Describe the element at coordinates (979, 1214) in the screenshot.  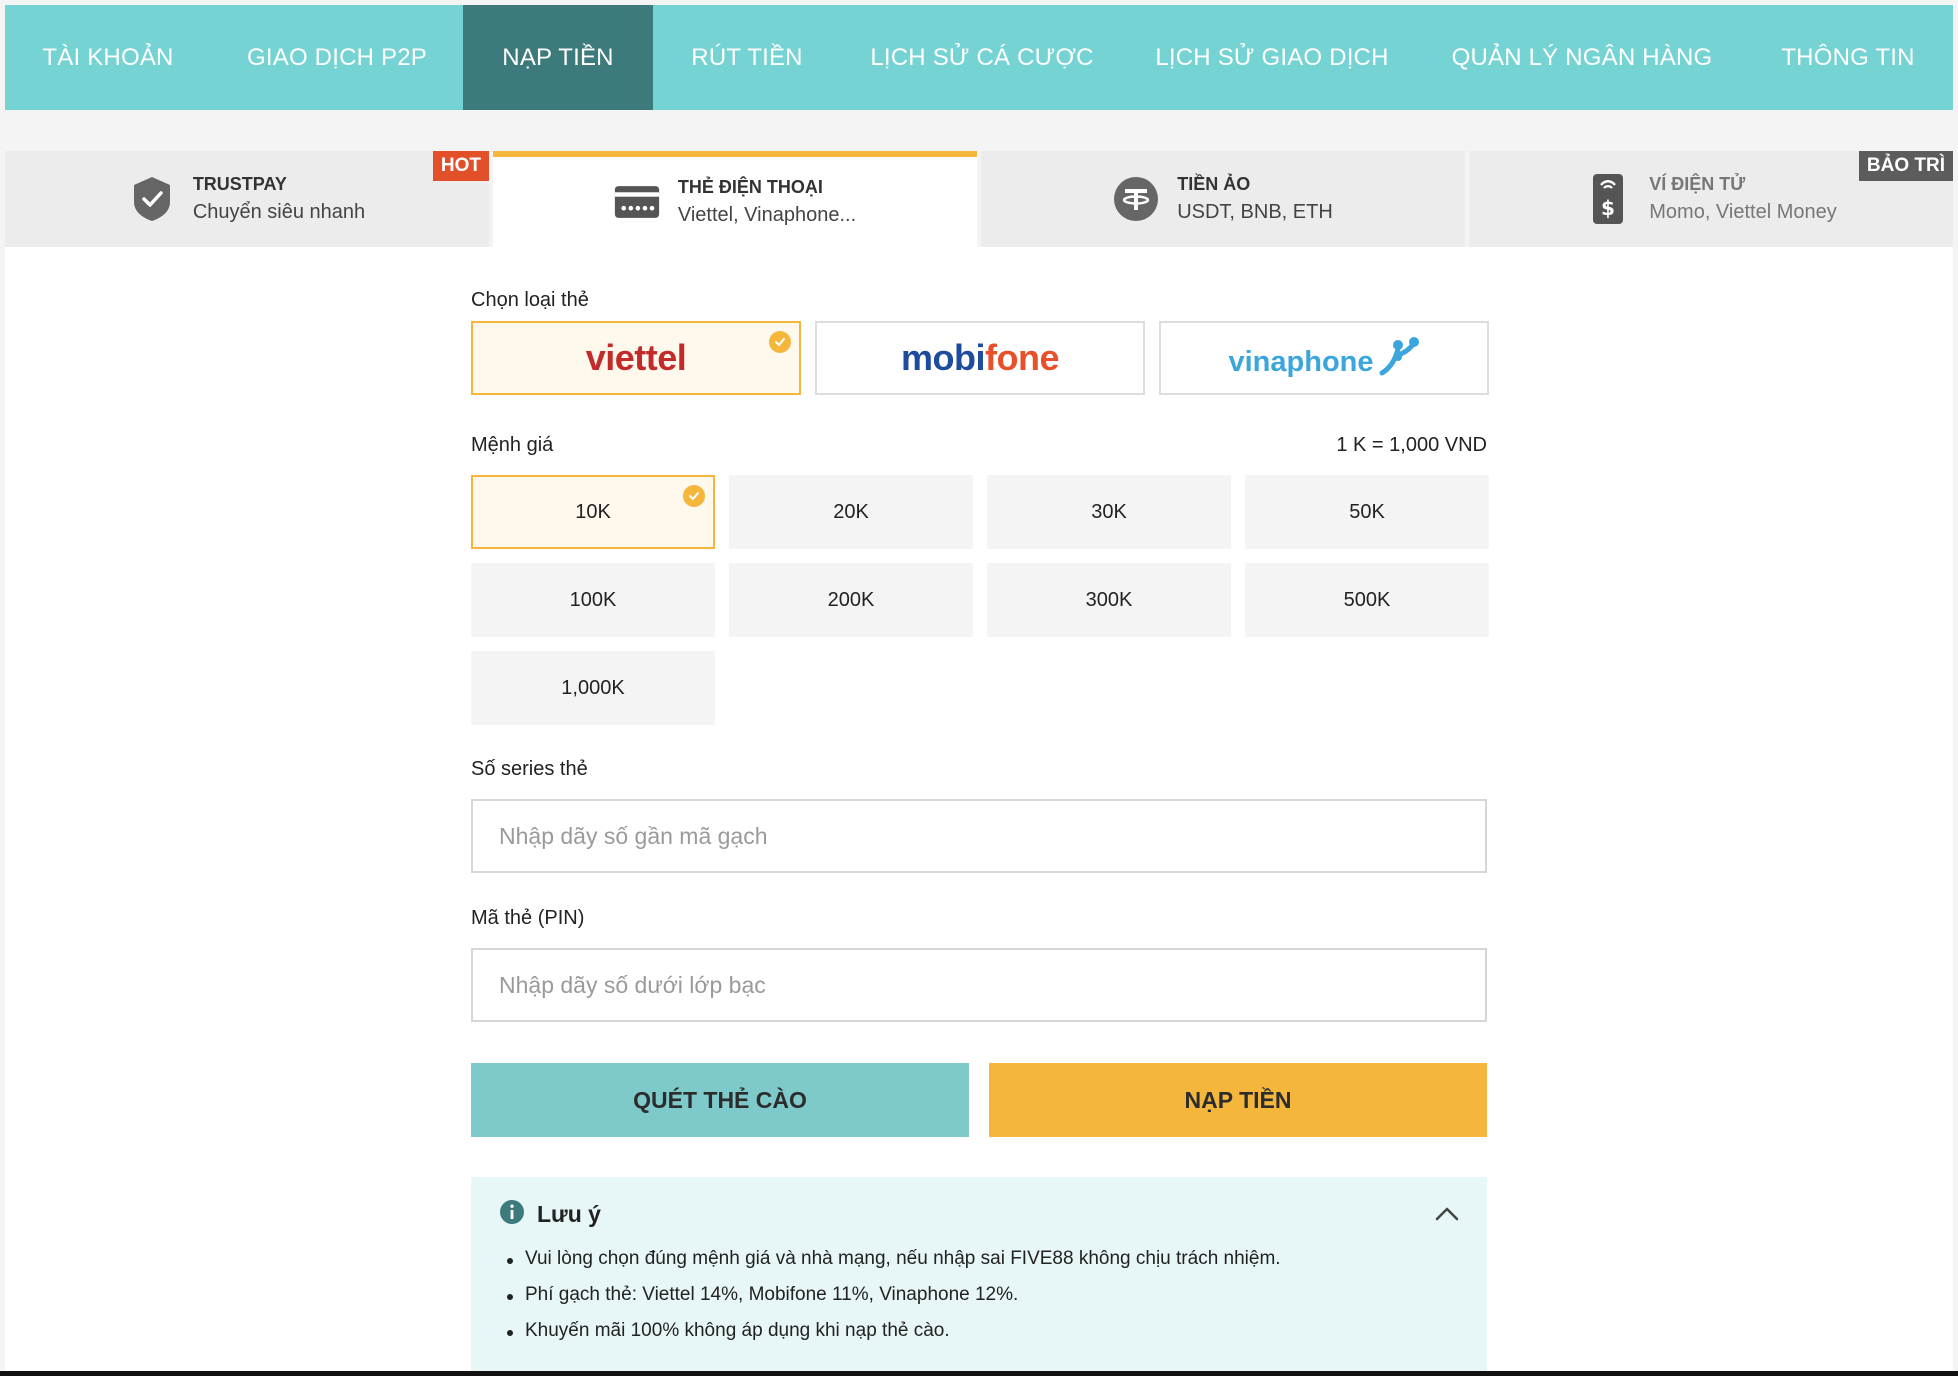
I see `notice-header: Lưu ý` at that location.